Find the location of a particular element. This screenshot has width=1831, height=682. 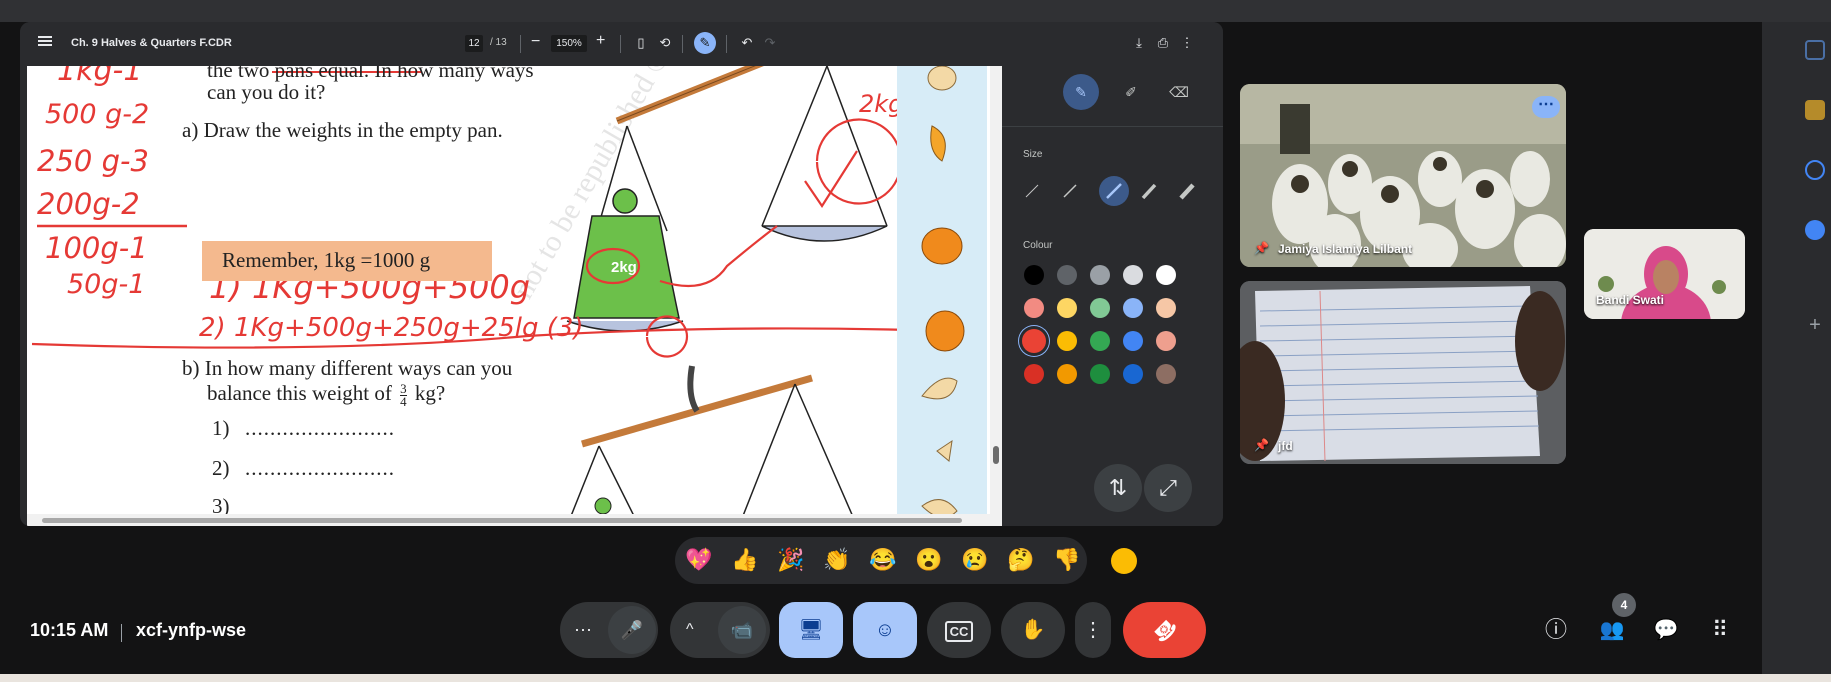

mic-group: ⋯ 🎤 is located at coordinates (609, 630).